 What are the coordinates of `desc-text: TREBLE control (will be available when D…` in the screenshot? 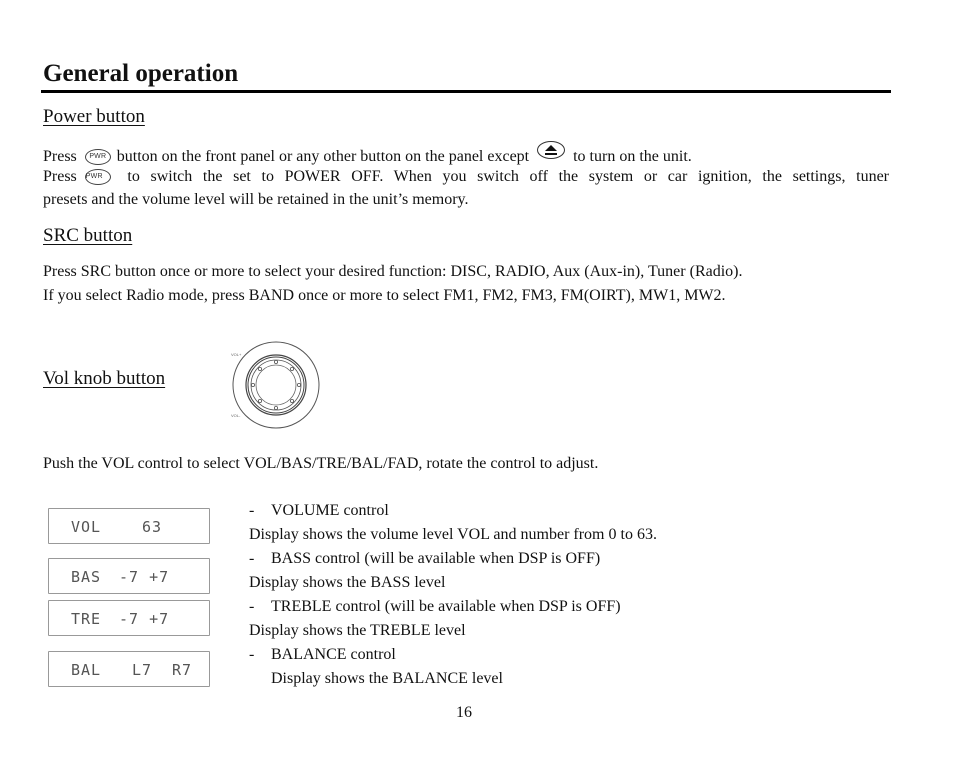 It's located at (446, 606).